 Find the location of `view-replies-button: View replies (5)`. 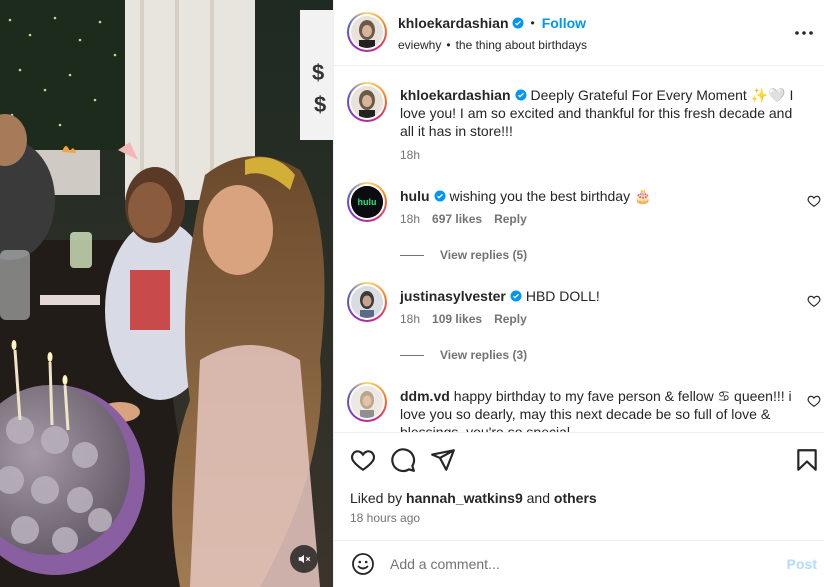

view-replies-button: View replies (5) is located at coordinates (463, 255).